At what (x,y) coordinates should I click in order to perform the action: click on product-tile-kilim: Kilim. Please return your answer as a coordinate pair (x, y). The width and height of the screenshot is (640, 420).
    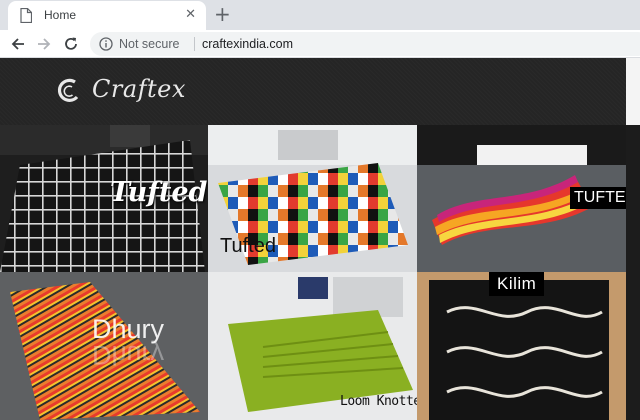
    Looking at the image, I should click on (521, 346).